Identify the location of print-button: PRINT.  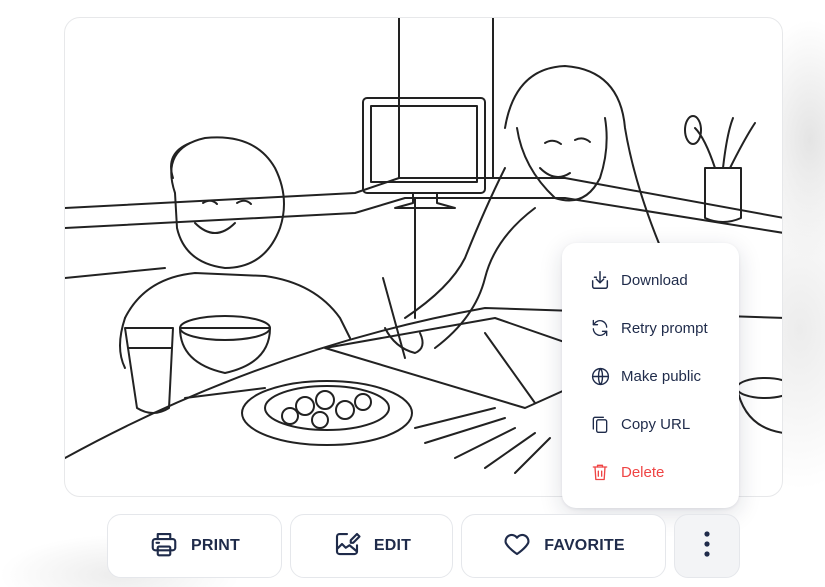
(194, 546).